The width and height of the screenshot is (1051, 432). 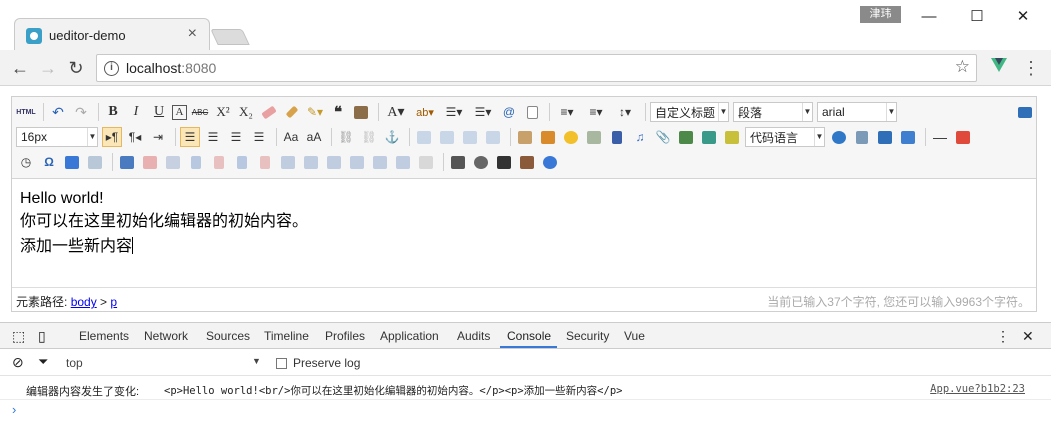 I want to click on vue-devtools-extension-icon, so click(x=999, y=65).